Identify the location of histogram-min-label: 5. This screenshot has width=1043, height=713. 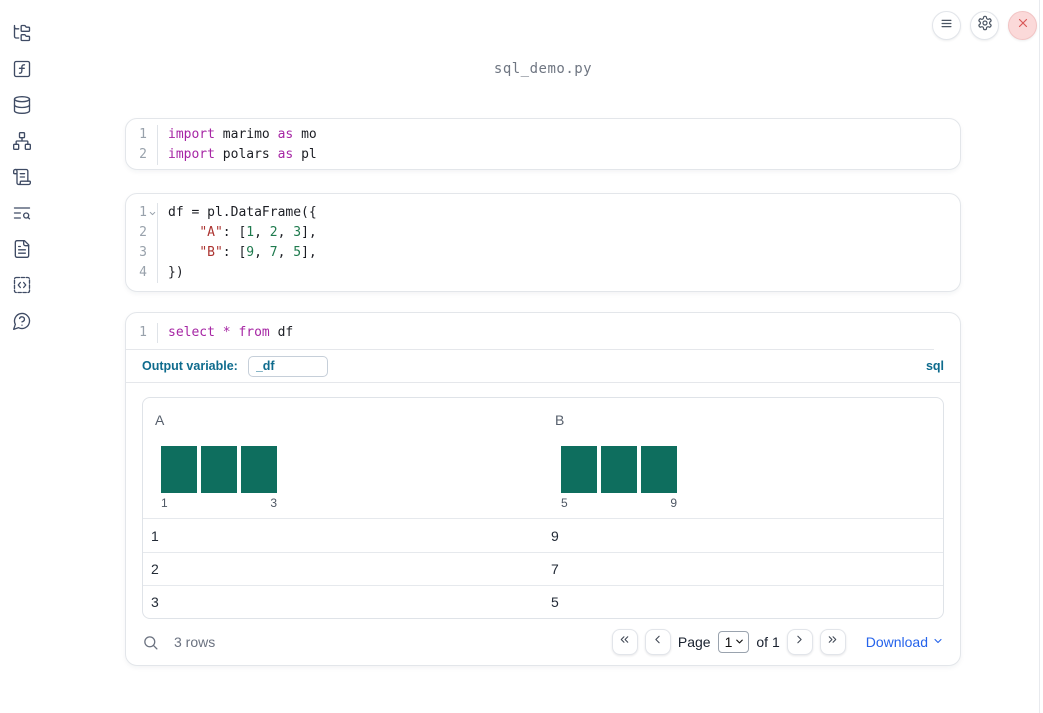
(564, 503).